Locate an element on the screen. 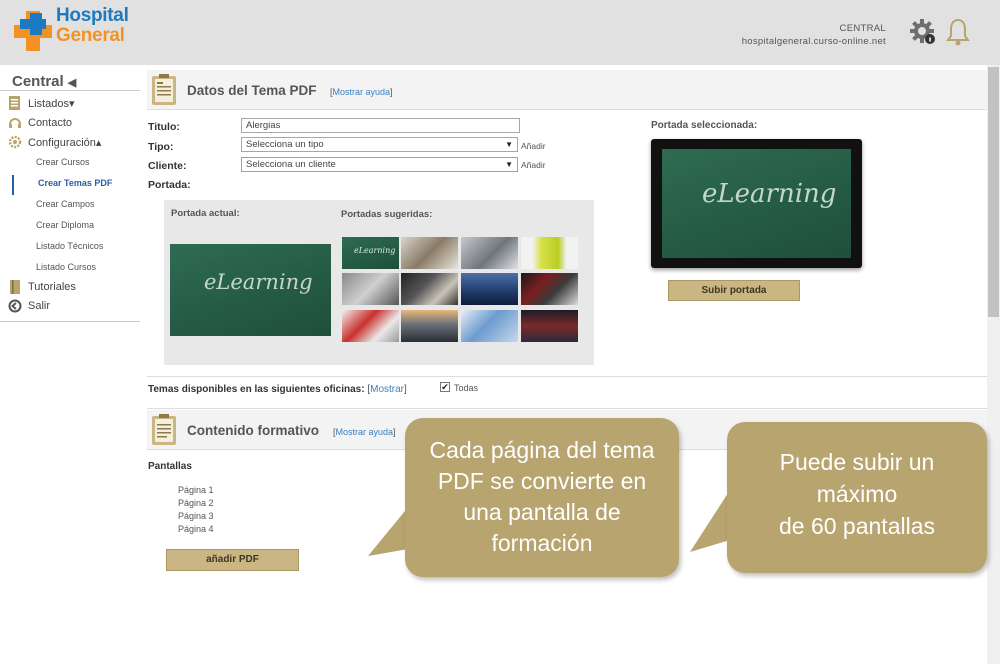 Image resolution: width=1000 pixels, height=664 pixels. subitem-crear-temas-pdf: Crear Temas PDF is located at coordinates (75, 183).